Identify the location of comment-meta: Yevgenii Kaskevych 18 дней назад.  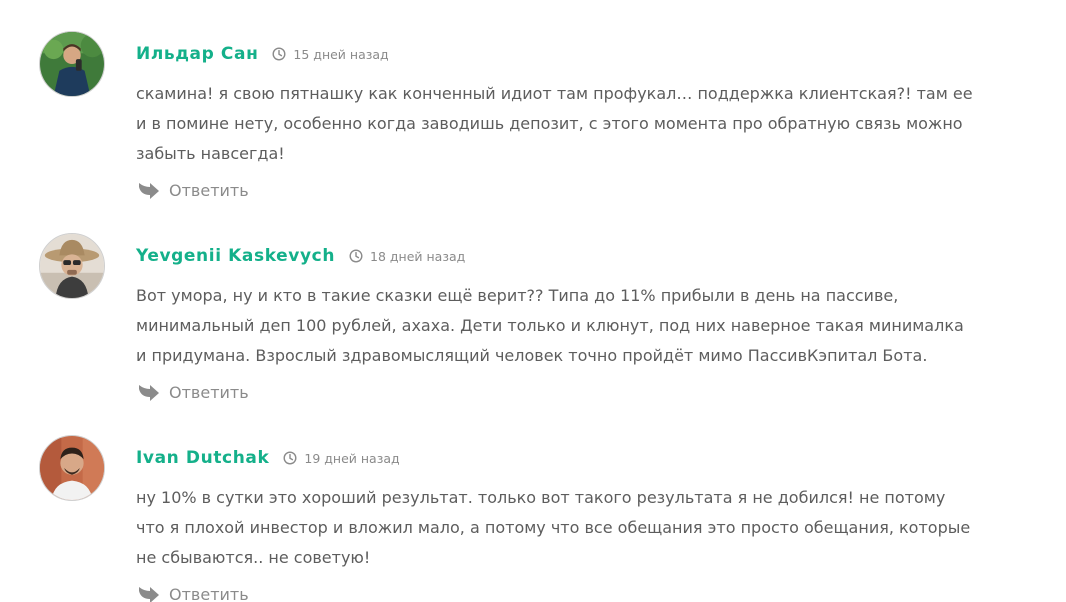
(300, 256).